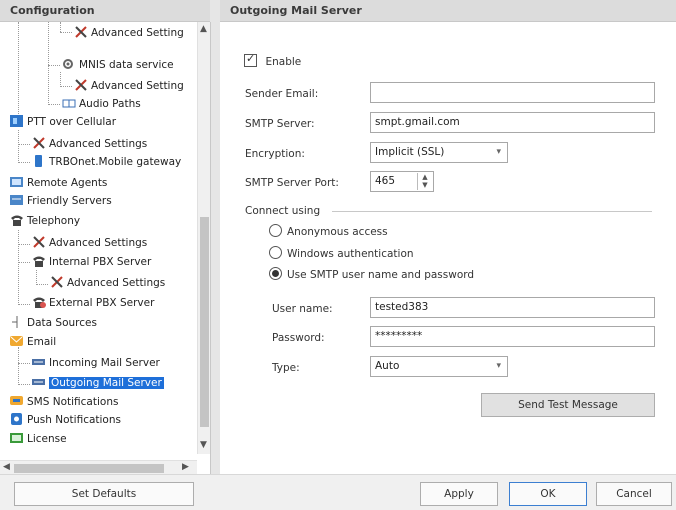 The width and height of the screenshot is (676, 510). Describe the element at coordinates (6, 467) in the screenshot. I see `scroll-left-icon: ◀` at that location.